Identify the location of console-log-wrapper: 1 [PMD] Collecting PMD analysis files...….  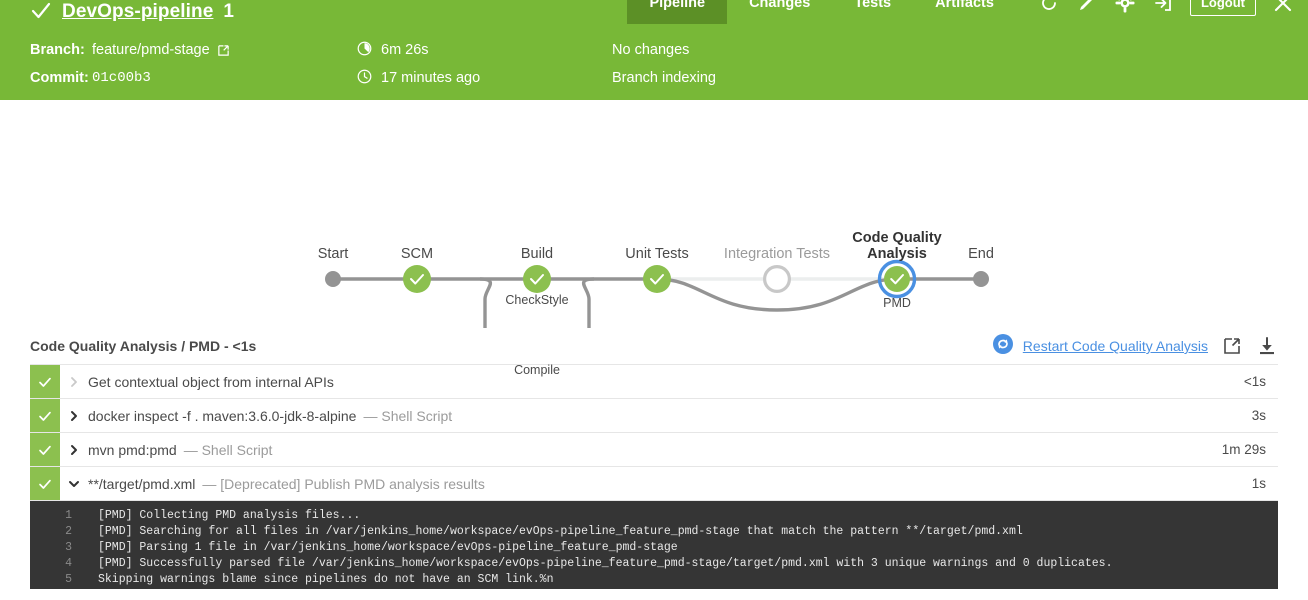
(654, 545).